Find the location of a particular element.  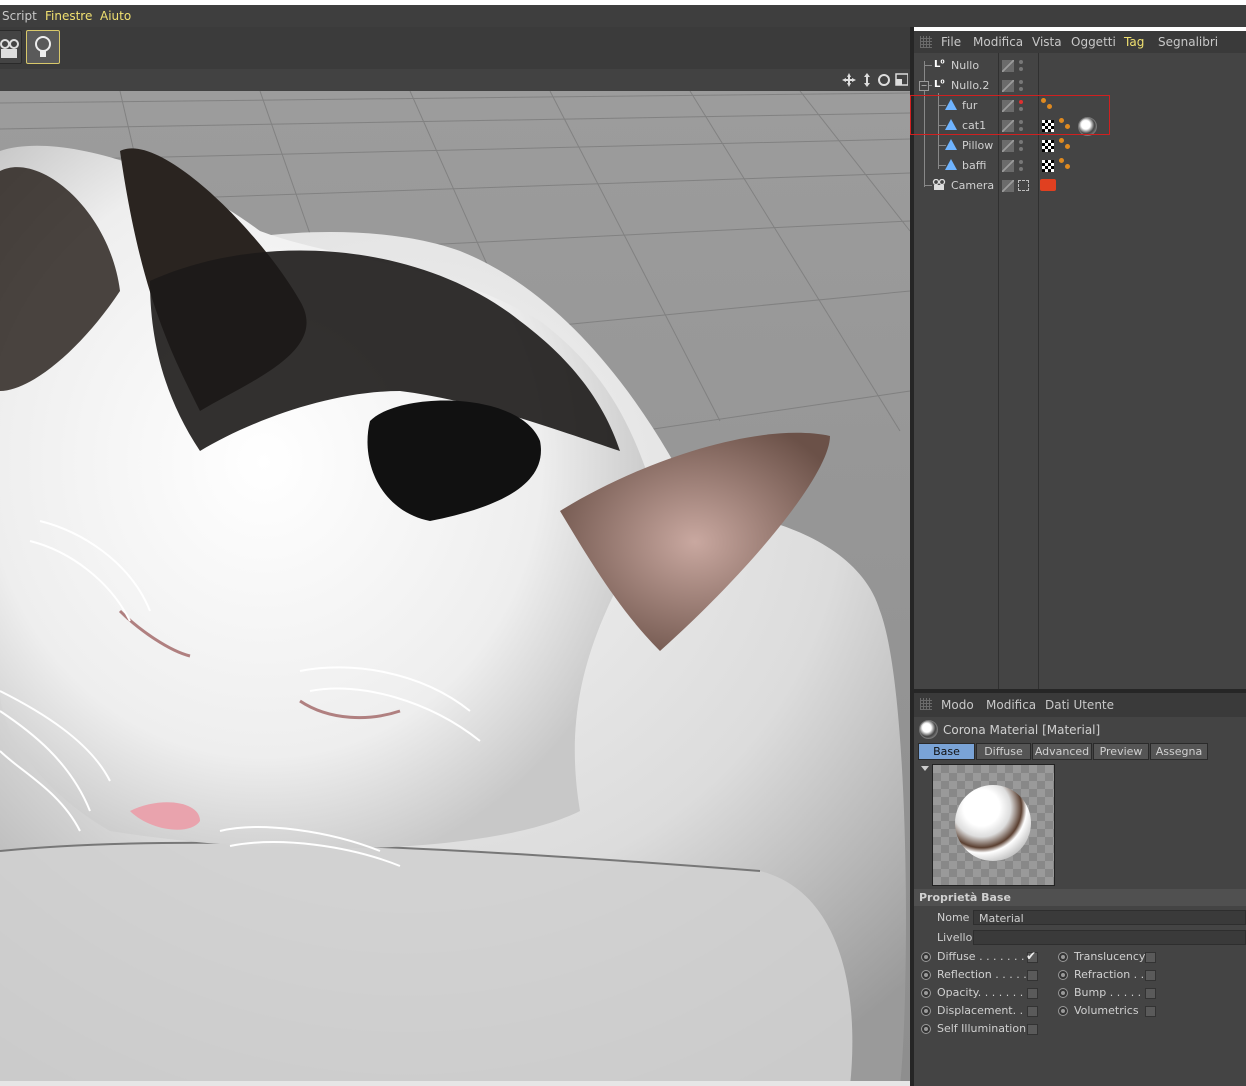

translucency-checkbox is located at coordinates (1150, 957).